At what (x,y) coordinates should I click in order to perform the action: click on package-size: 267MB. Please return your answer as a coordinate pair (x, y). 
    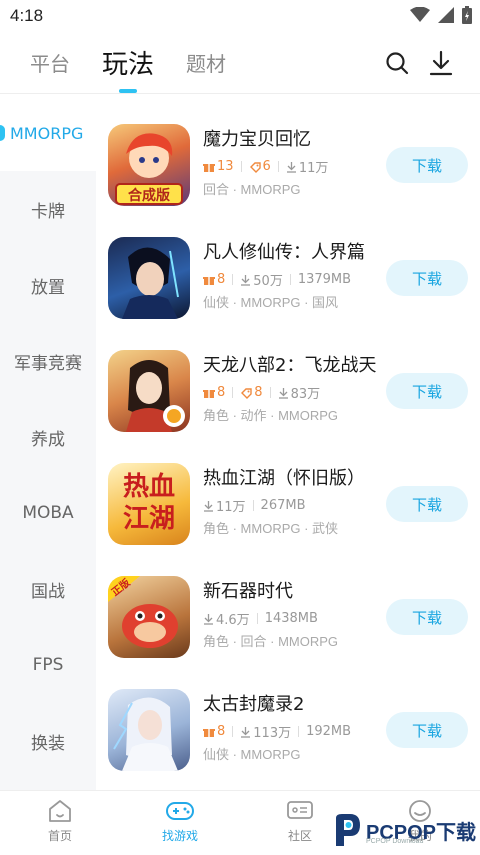
    Looking at the image, I should click on (283, 505).